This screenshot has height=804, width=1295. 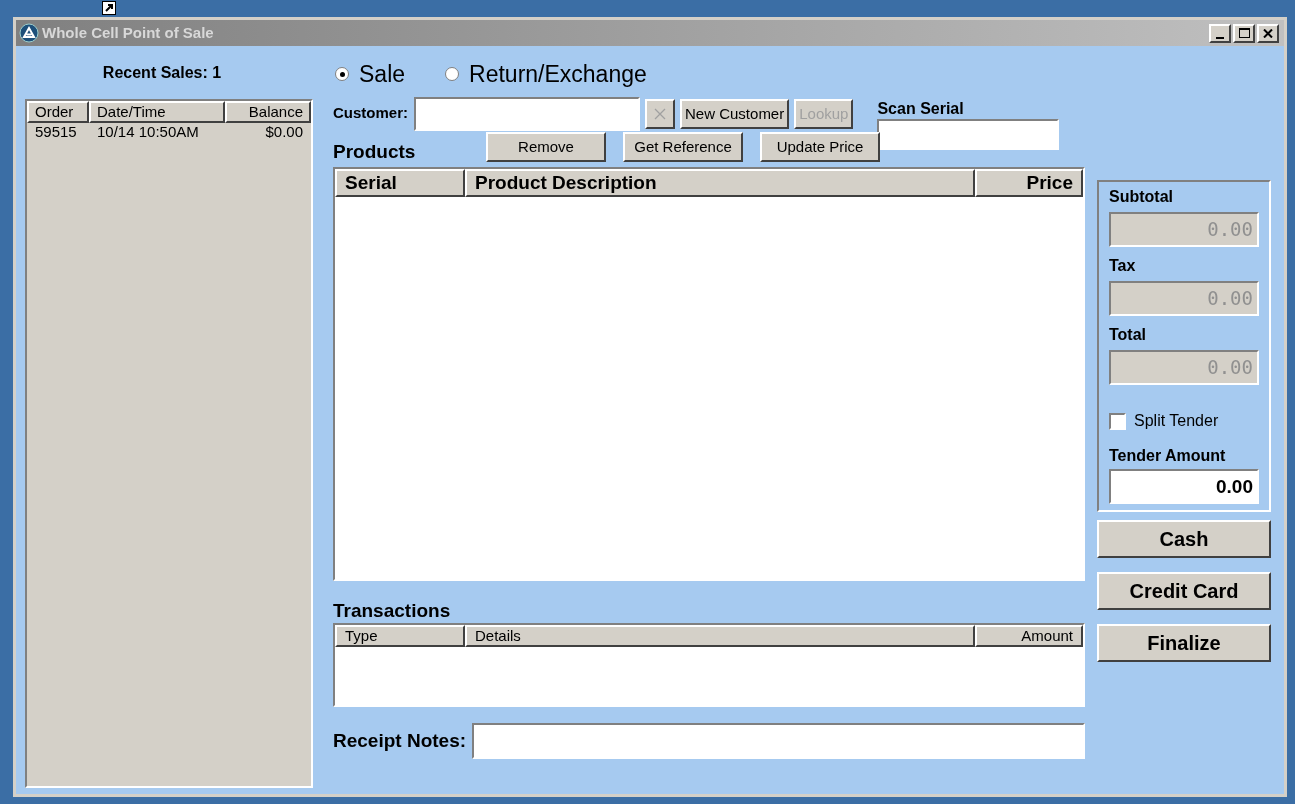 I want to click on app-logo-icon, so click(x=29, y=33).